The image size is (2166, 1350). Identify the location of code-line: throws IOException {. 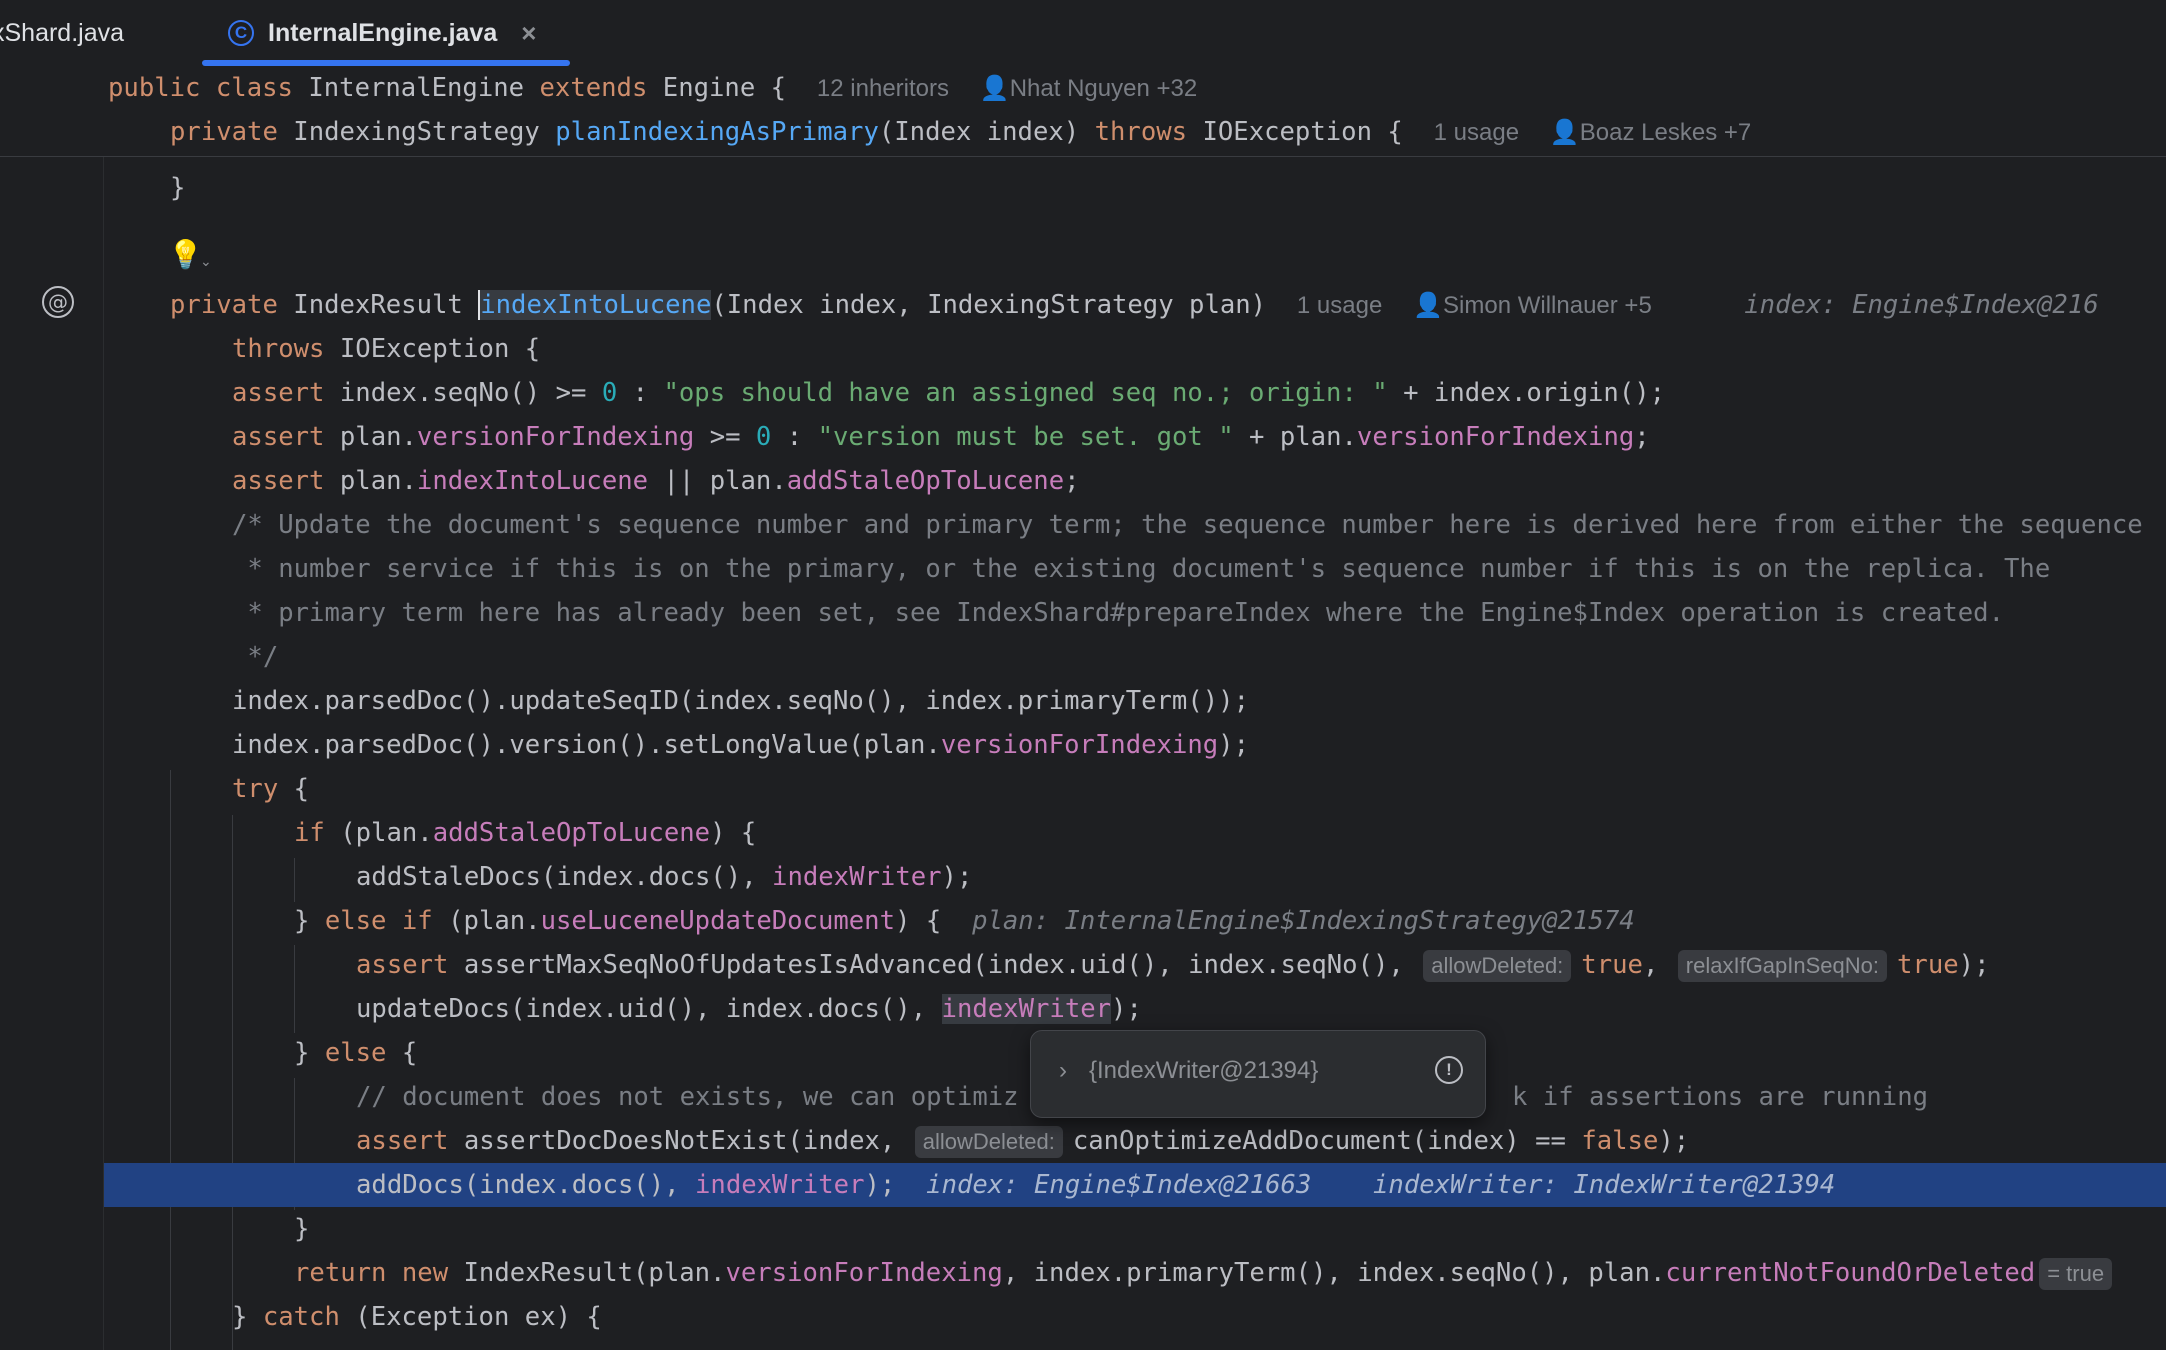
(1199, 349).